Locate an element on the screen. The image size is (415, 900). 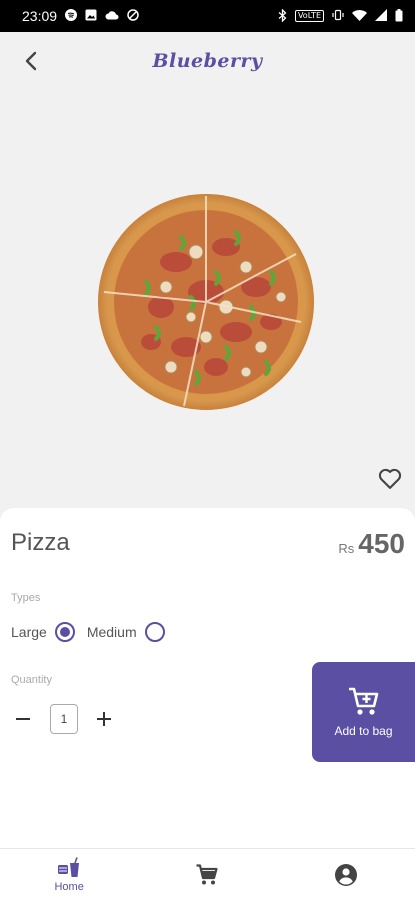
minus-icon is located at coordinates (23, 719).